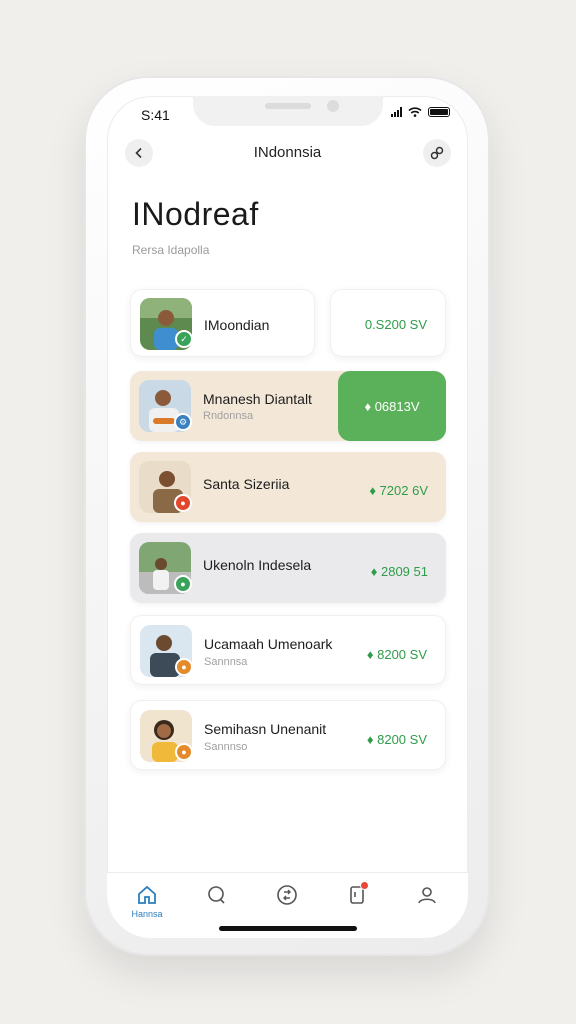 This screenshot has height=1024, width=576. I want to click on tab-profile, so click(427, 903).